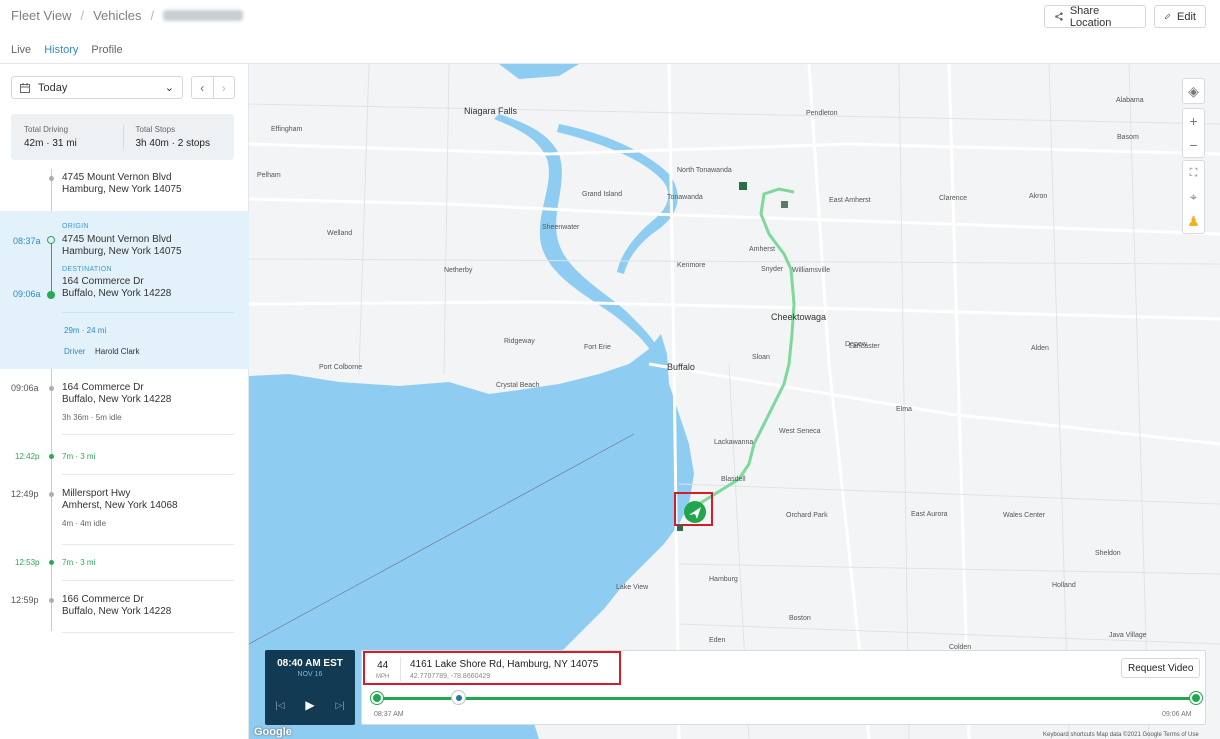 This screenshot has width=1220, height=739. What do you see at coordinates (761, 357) in the screenshot?
I see `map-place-label: Sloan` at bounding box center [761, 357].